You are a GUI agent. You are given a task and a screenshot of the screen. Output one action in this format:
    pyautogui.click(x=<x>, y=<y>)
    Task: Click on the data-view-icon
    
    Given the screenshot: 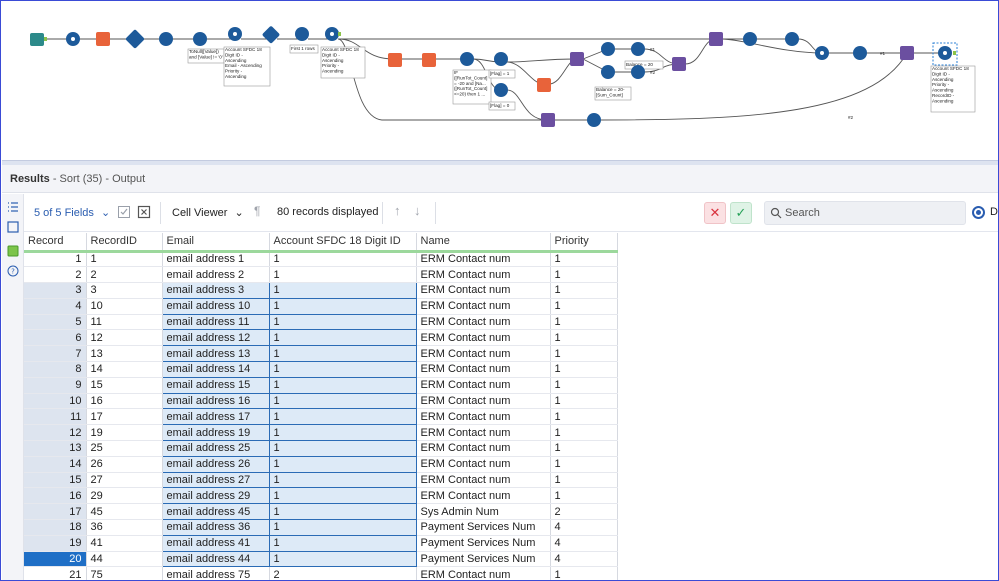 What is the action you would take?
    pyautogui.click(x=13, y=251)
    